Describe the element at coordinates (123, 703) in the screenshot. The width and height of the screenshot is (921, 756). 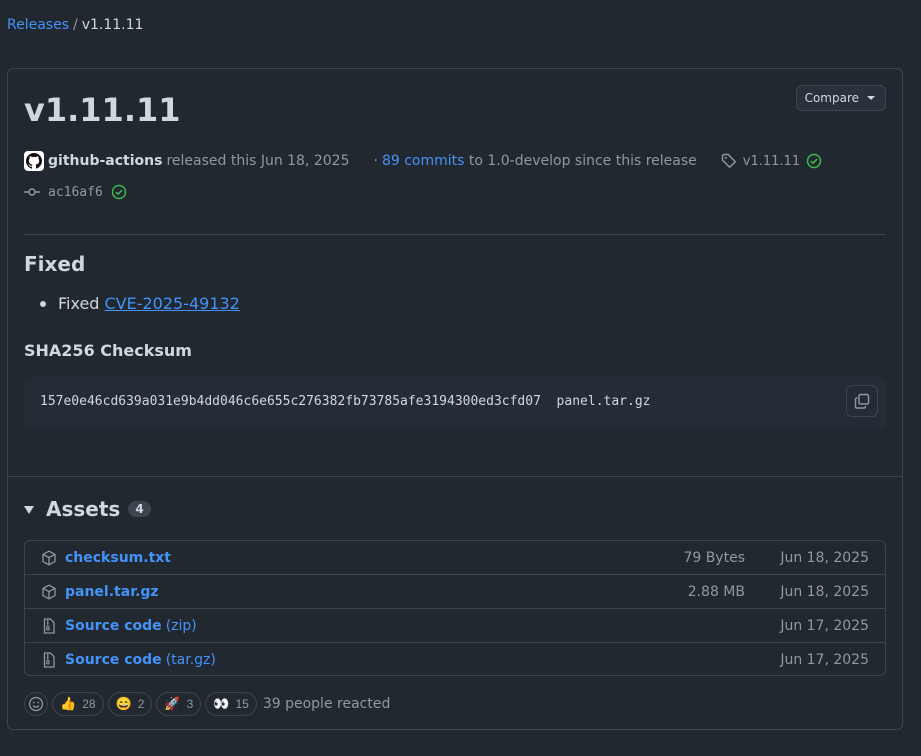
I see `laugh-icon: 😄` at that location.